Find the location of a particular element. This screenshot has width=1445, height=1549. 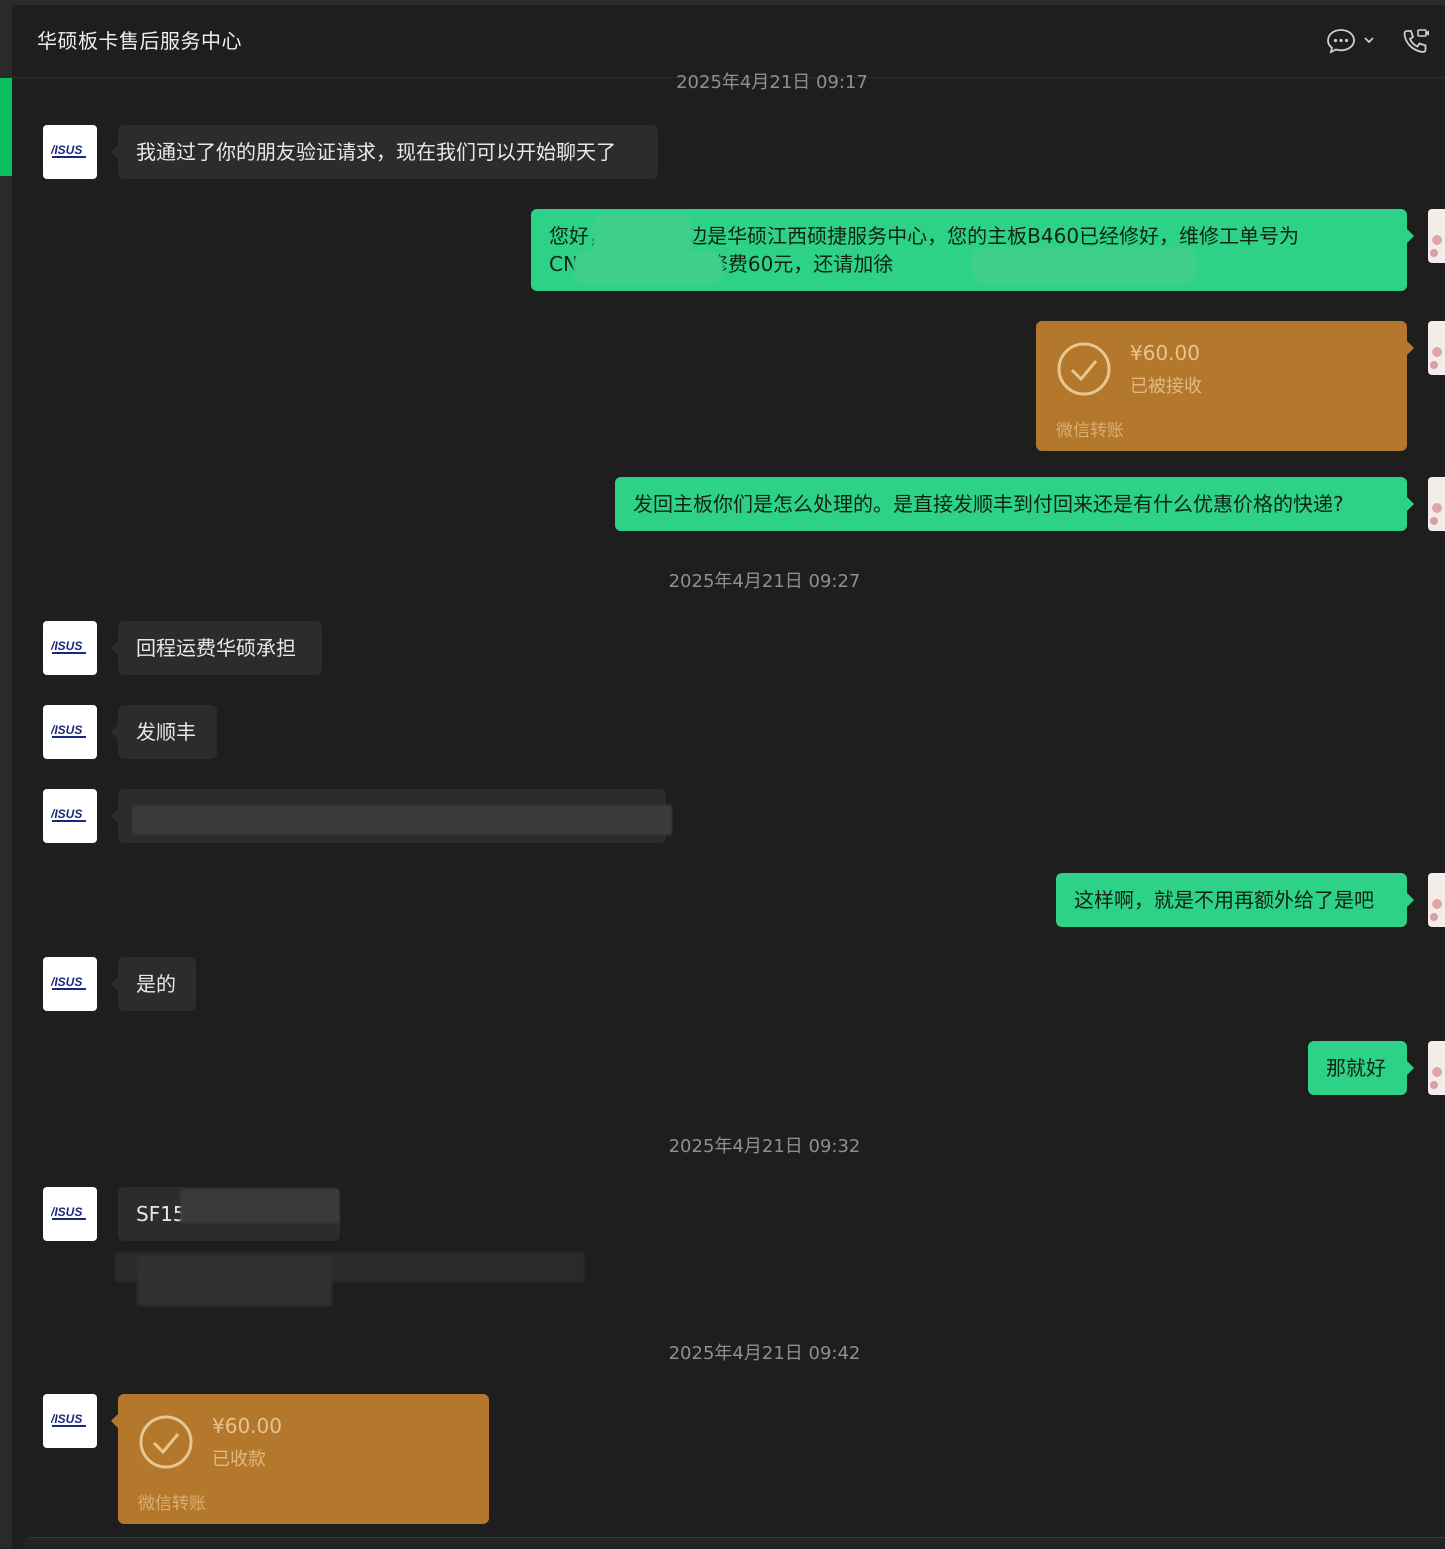

timestamp: 2025年4月21日 09:42 is located at coordinates (764, 1353).